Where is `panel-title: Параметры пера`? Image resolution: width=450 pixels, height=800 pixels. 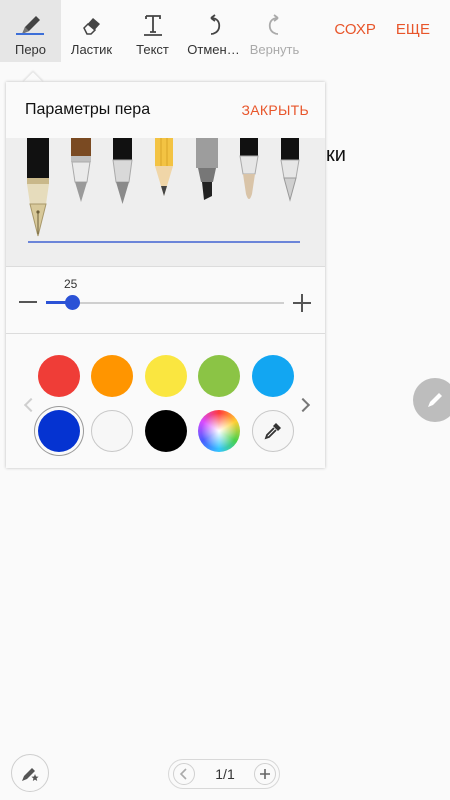
panel-title: Параметры пера is located at coordinates (88, 109).